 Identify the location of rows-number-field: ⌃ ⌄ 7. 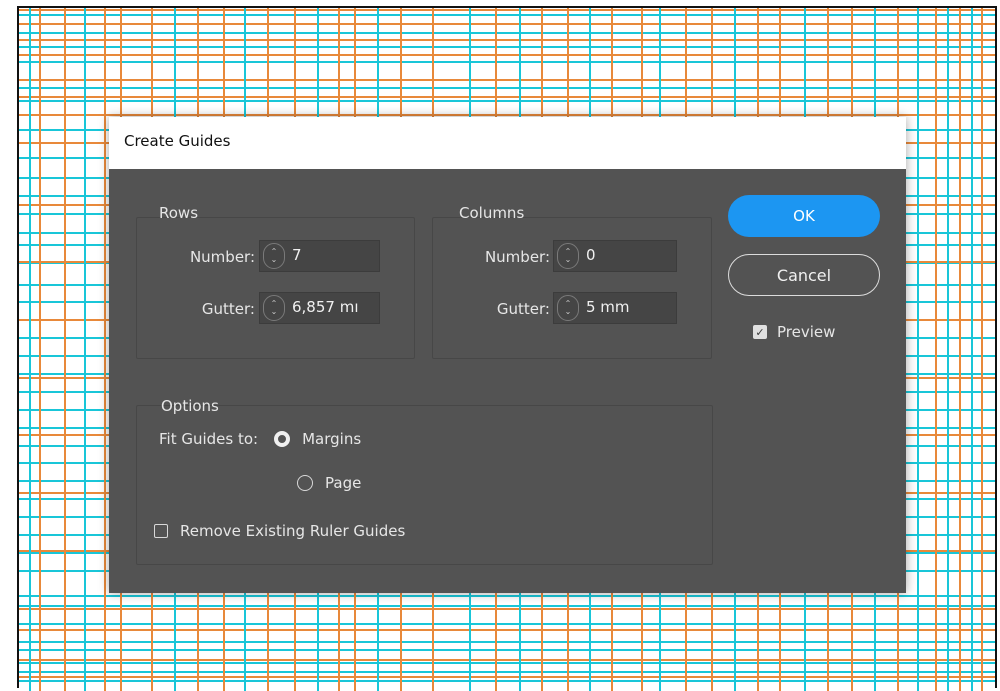
(319, 256).